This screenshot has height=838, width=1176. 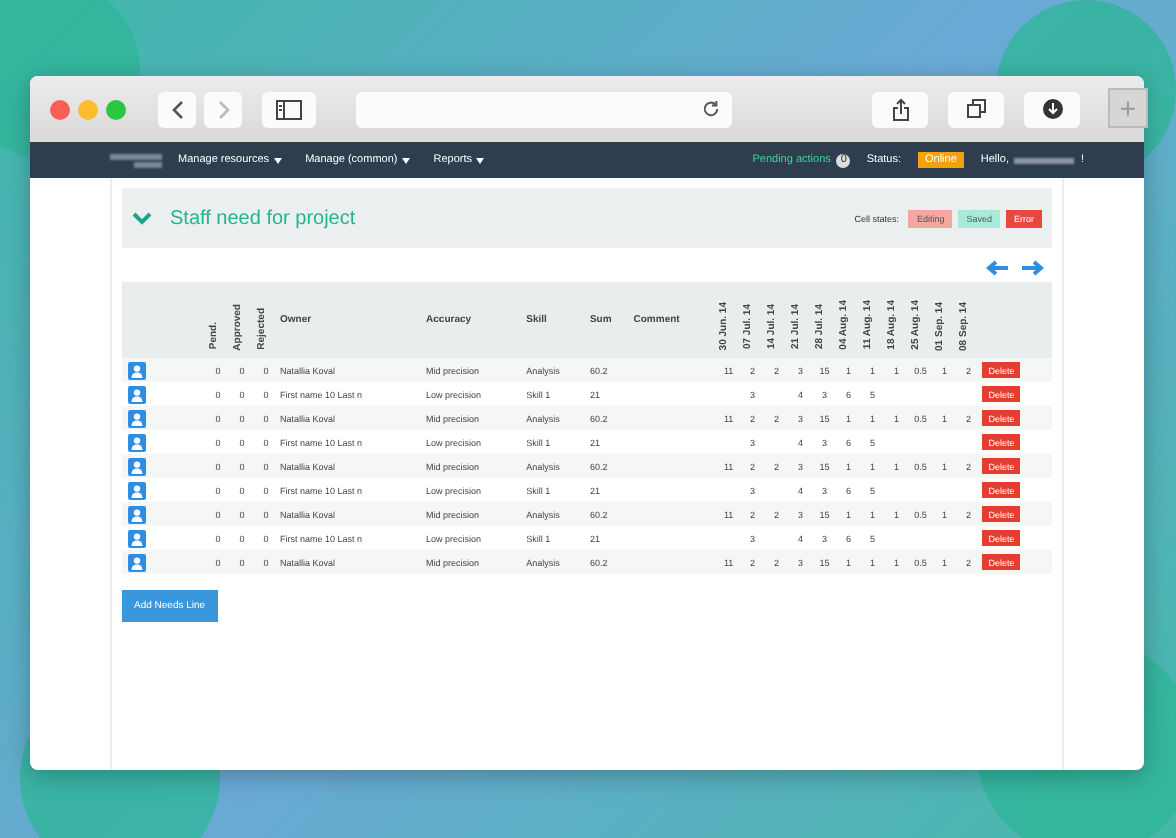 I want to click on chevron-right-icon, so click(x=223, y=109).